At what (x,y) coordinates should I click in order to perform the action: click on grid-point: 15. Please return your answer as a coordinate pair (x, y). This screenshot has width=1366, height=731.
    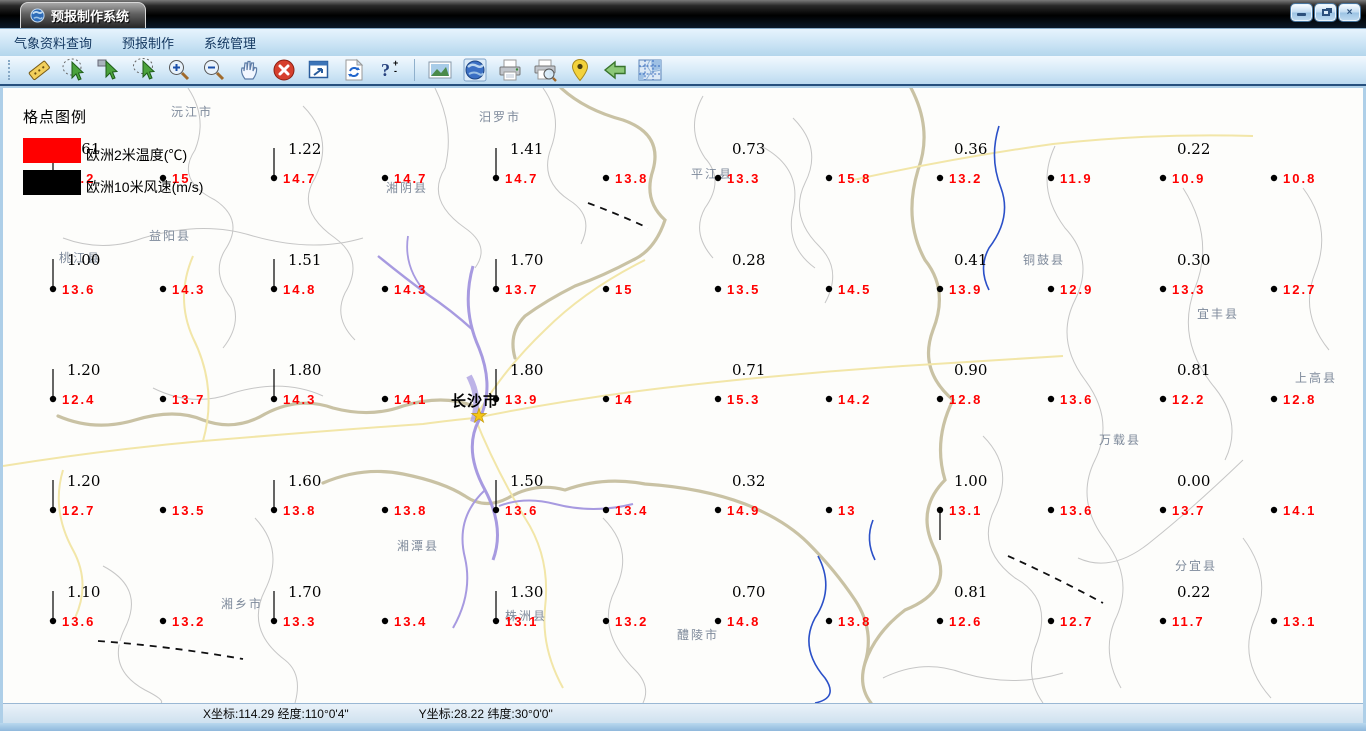
    Looking at the image, I should click on (617, 289).